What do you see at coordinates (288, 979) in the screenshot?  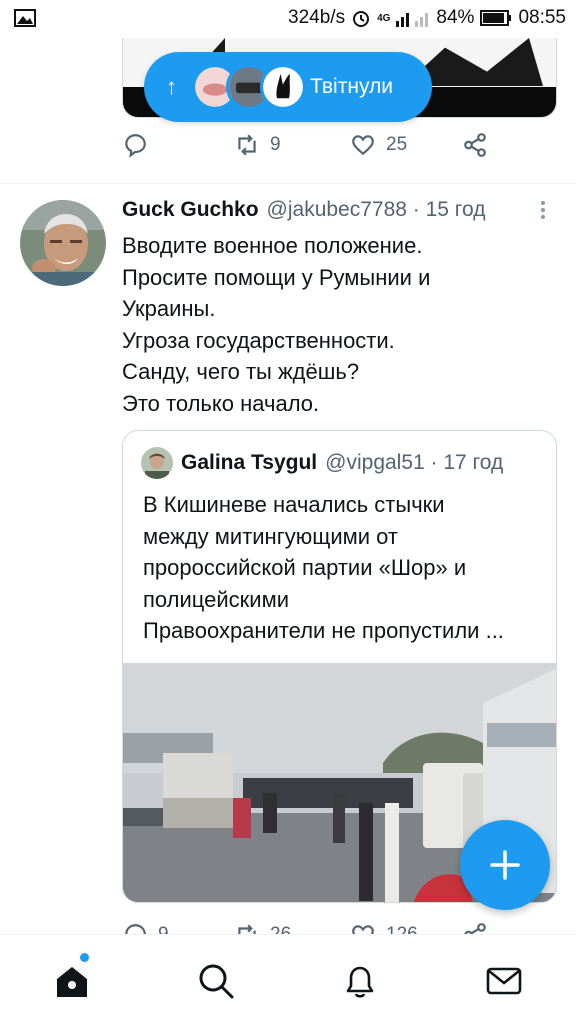 I see `bottom-navigation` at bounding box center [288, 979].